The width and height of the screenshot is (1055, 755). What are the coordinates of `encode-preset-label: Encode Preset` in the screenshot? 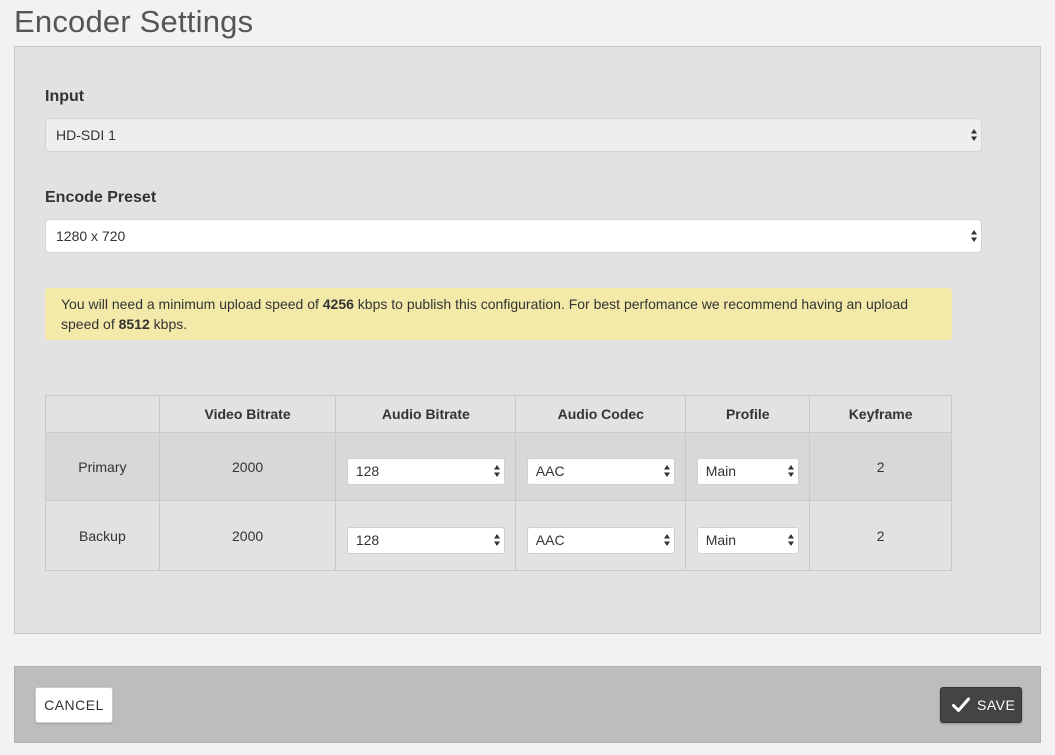 It's located at (101, 197).